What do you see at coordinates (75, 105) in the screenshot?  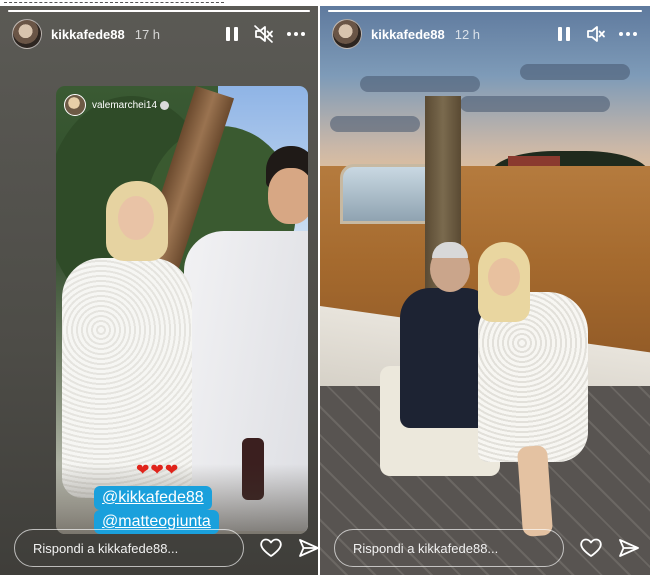 I see `repost-avatar` at bounding box center [75, 105].